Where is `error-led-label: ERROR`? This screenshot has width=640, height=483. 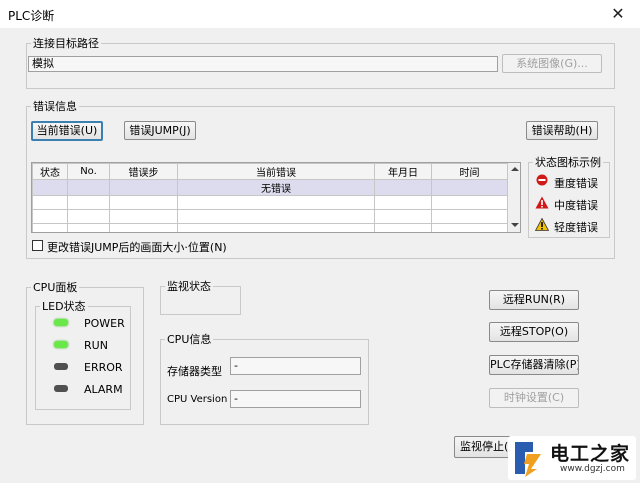
error-led-label: ERROR is located at coordinates (103, 367).